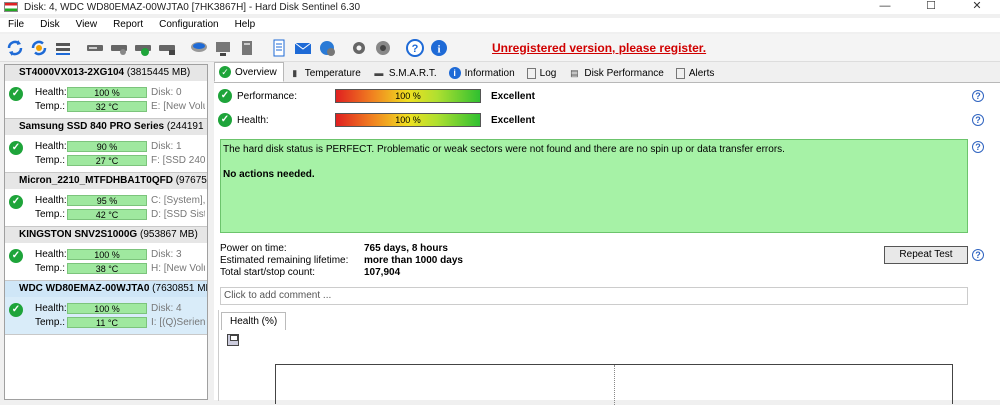 The image size is (1000, 405). I want to click on tab-overview: ✓ Overview, so click(249, 72).